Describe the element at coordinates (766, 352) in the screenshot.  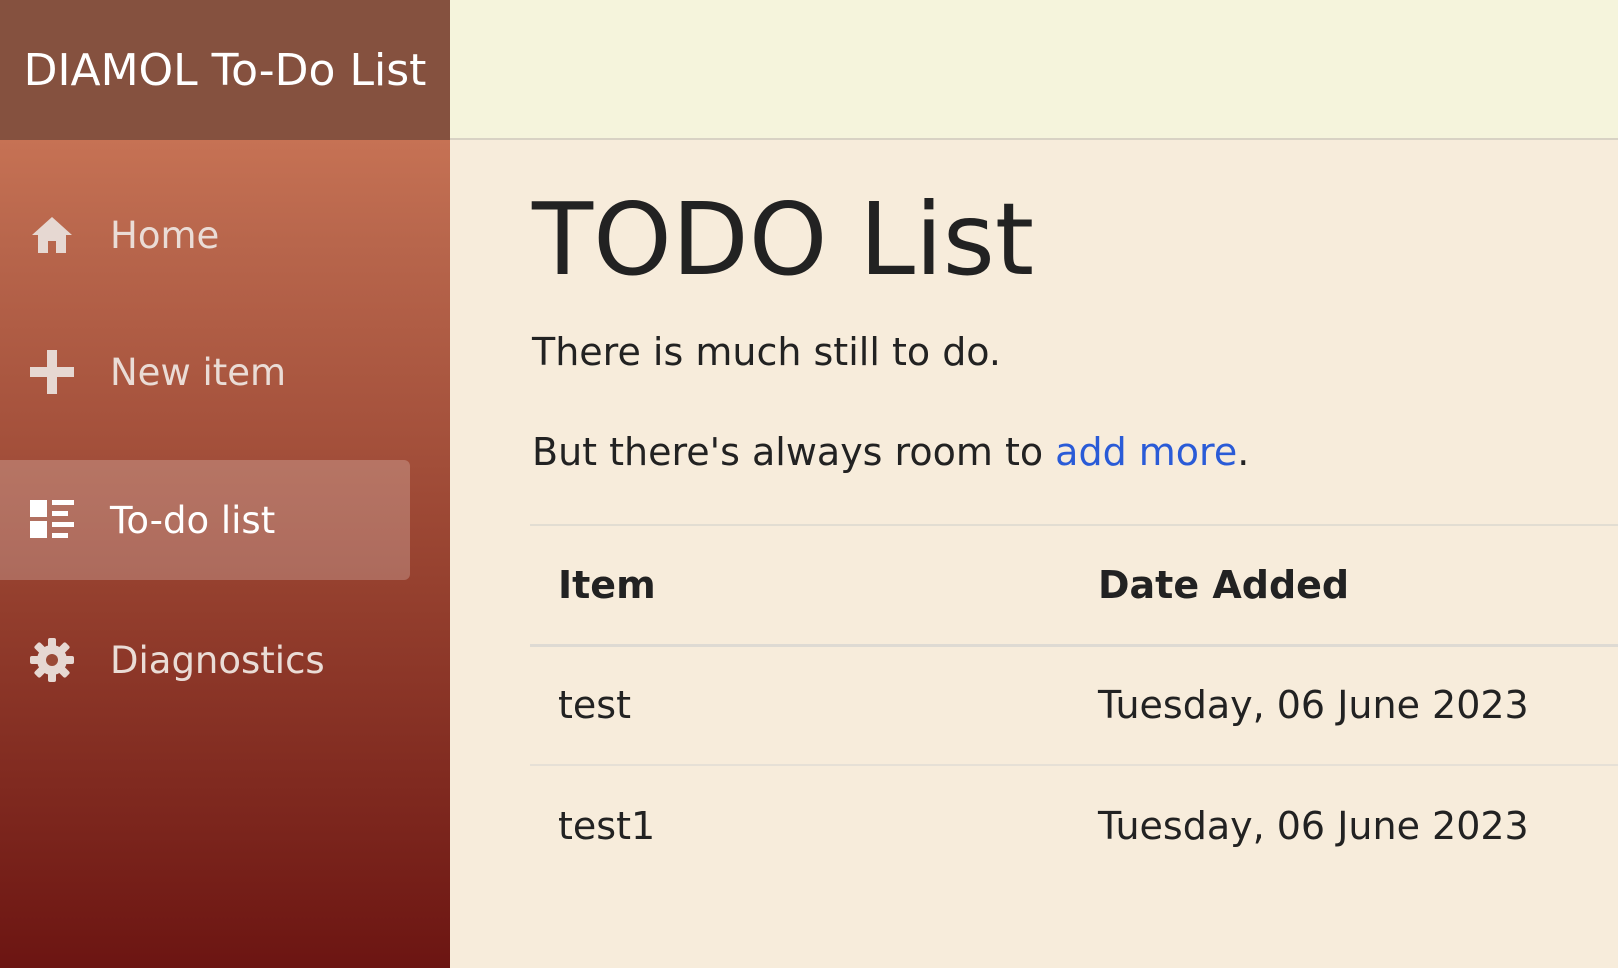
I see `lead-text: There is much still to do.` at that location.